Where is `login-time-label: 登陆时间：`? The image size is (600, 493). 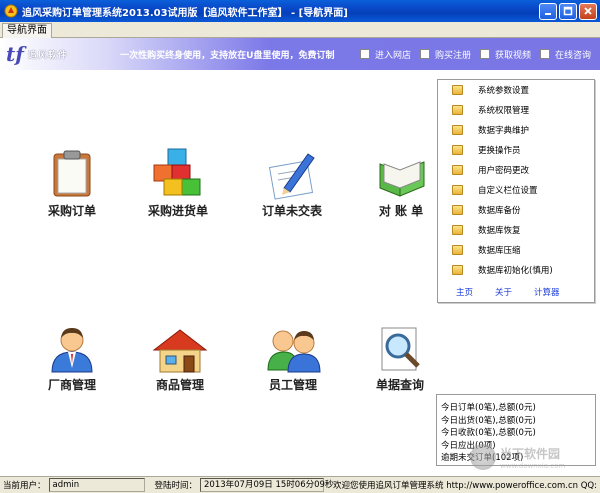 login-time-label: 登陆时间： is located at coordinates (175, 486).